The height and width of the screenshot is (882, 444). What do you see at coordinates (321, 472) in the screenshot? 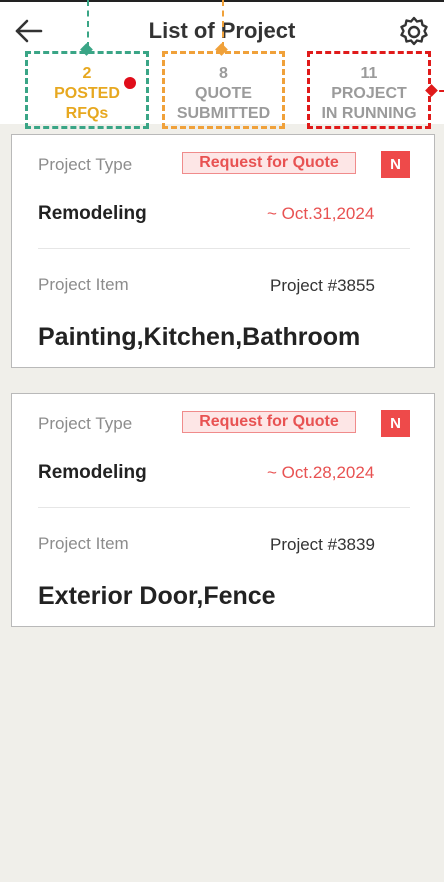
I see `due-date: ~ Oct.28,2024` at bounding box center [321, 472].